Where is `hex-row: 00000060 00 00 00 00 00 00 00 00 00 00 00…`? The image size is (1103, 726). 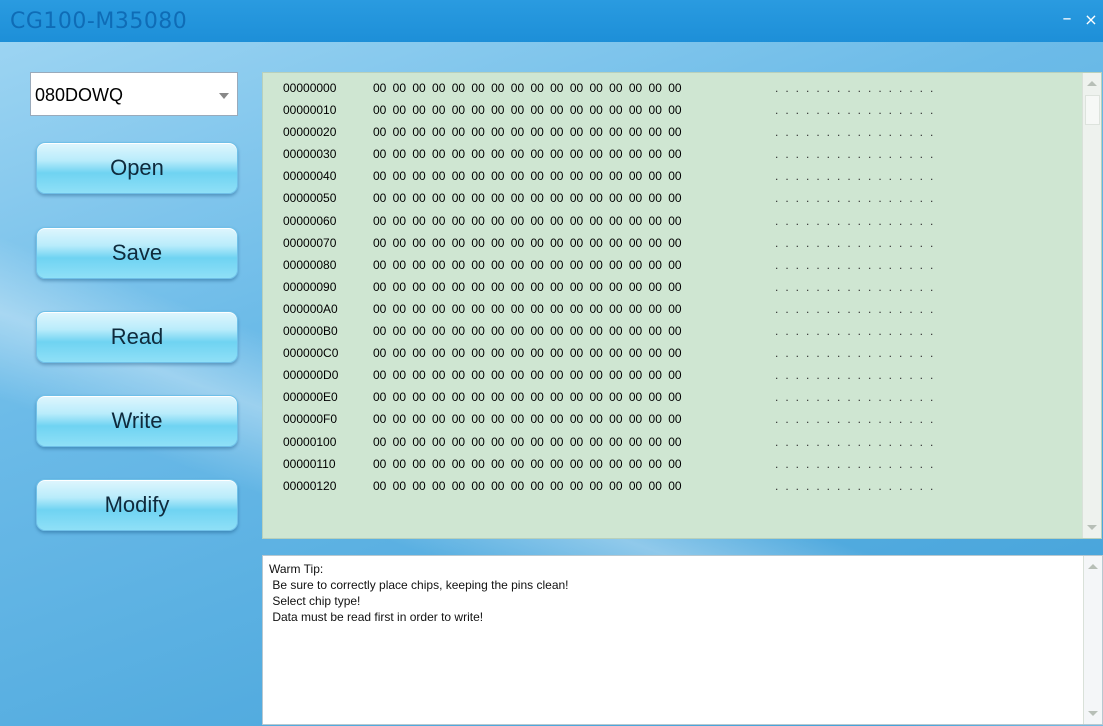
hex-row: 00000060 00 00 00 00 00 00 00 00 00 00 00… is located at coordinates (672, 221).